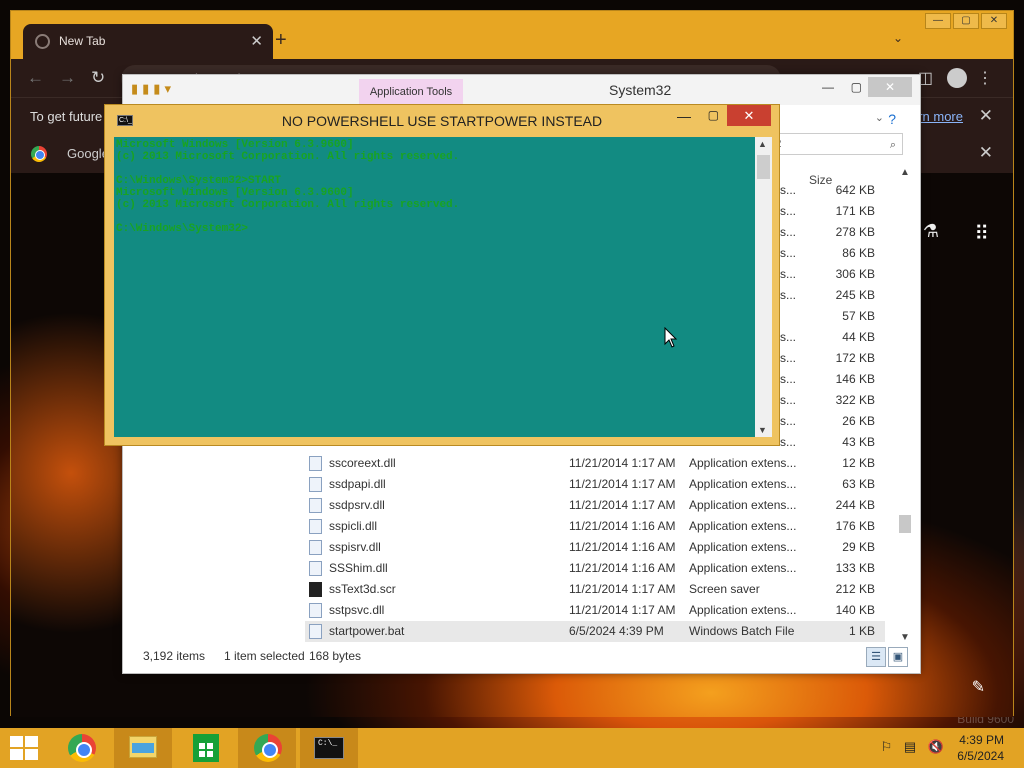 This screenshot has height=768, width=1024. I want to click on file-name: sstpsvc.dll, so click(357, 610).